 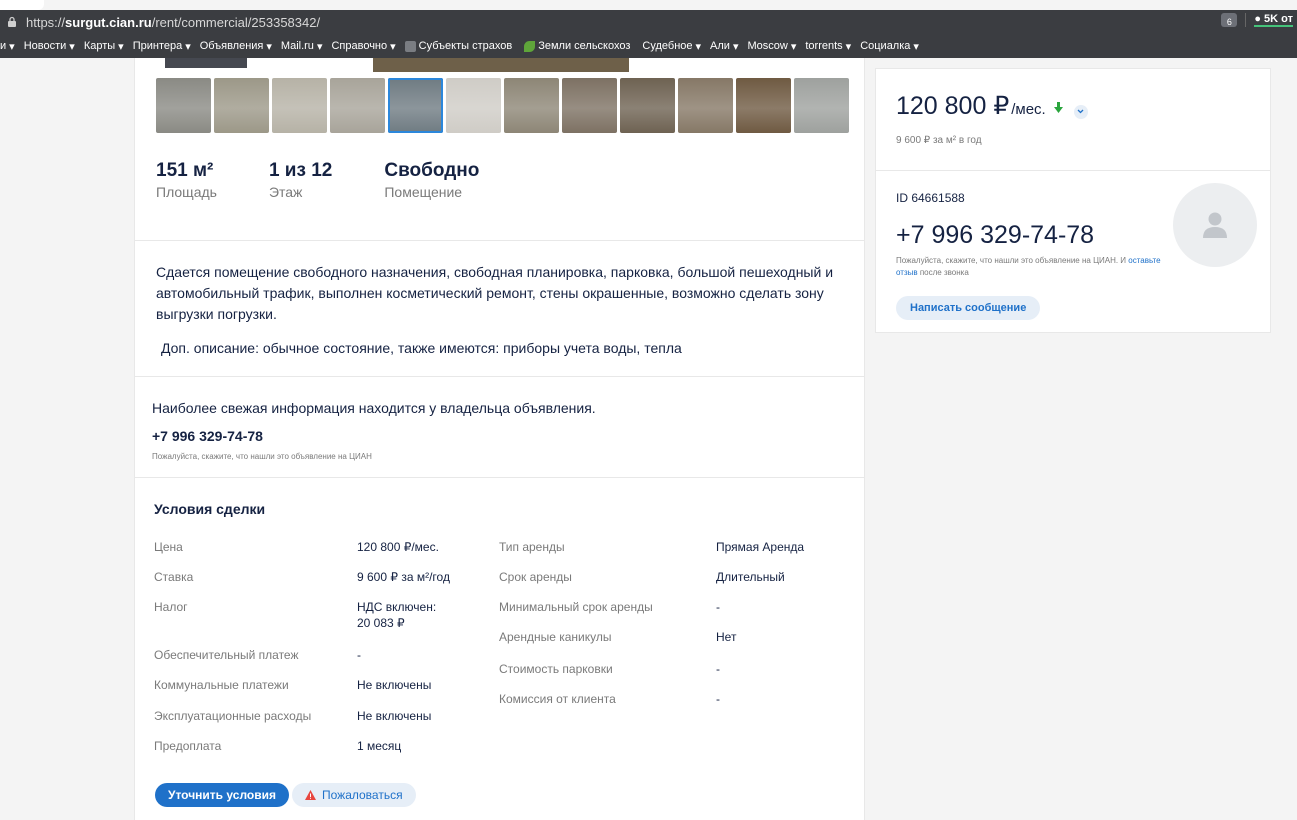 I want to click on badge-text: 5K от, so click(x=1278, y=19).